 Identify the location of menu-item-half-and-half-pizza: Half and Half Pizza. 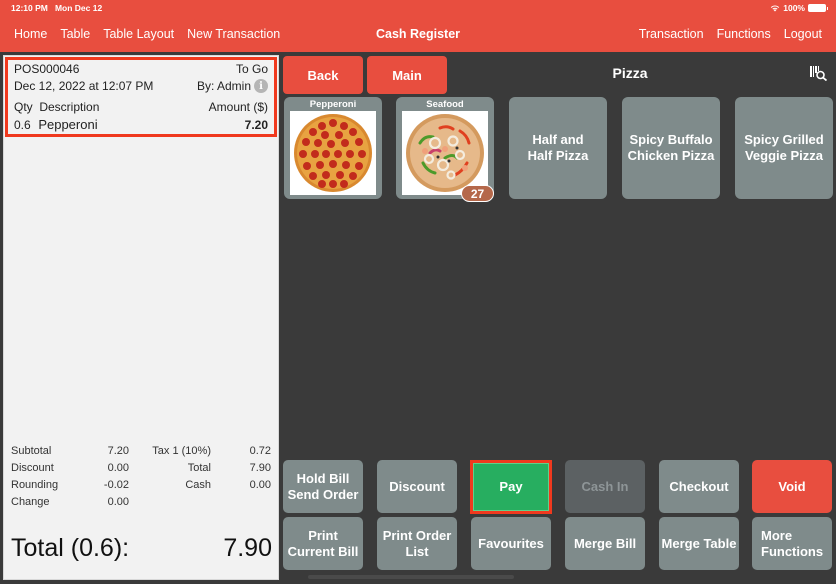
(558, 148).